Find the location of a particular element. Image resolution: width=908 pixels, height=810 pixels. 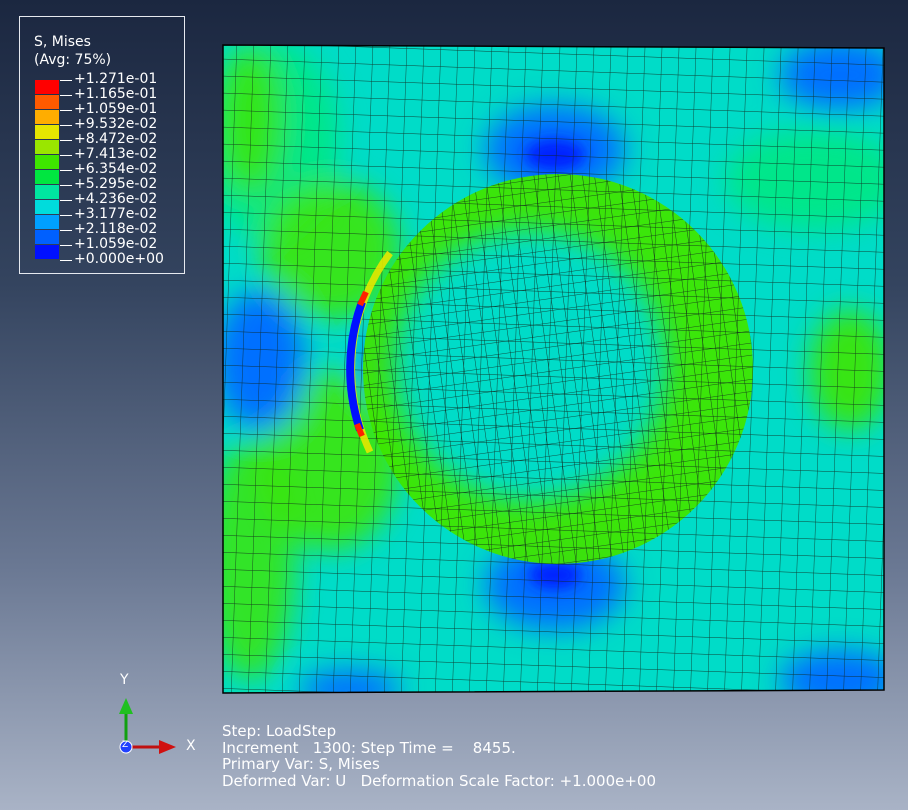

z-axis-label: Z is located at coordinates (125, 745).